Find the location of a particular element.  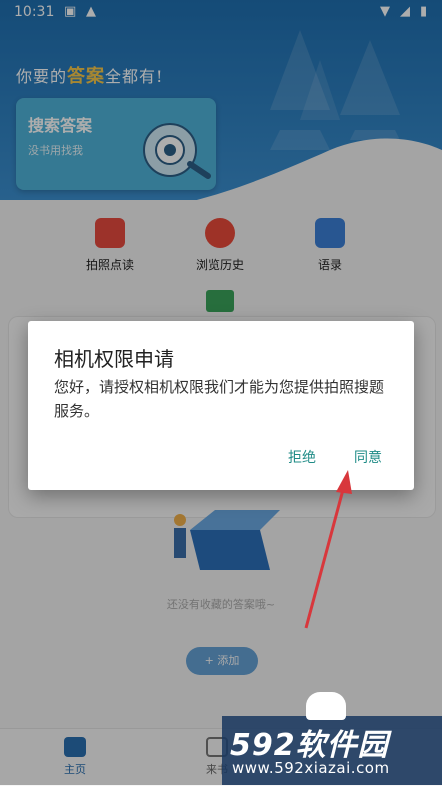

allow-button: 同意 is located at coordinates (368, 457).